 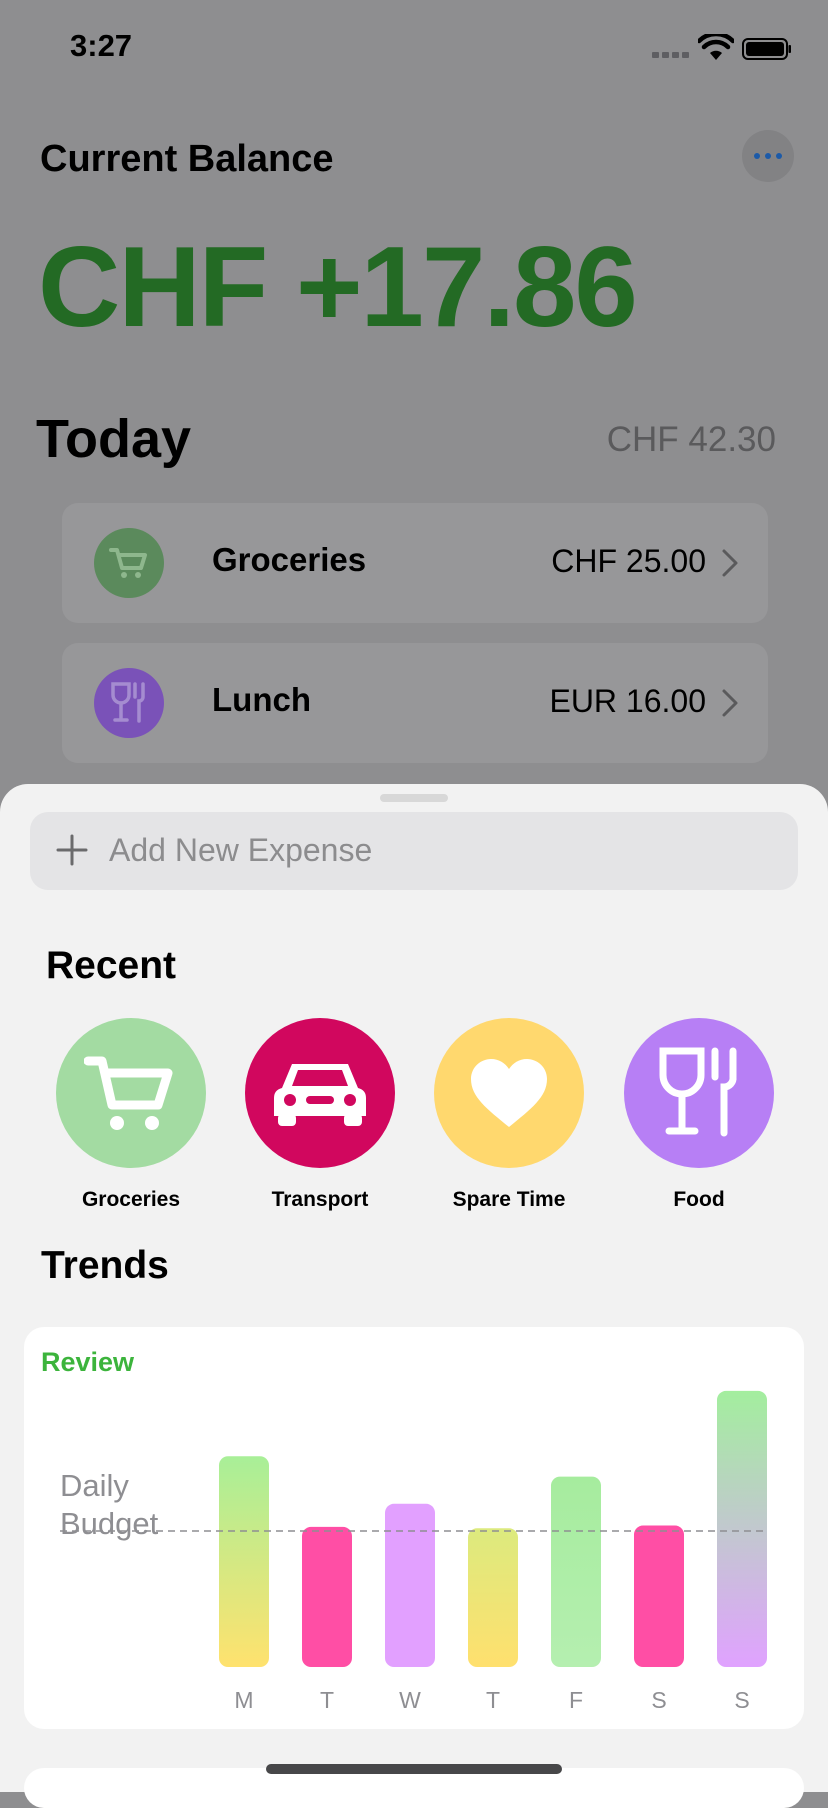 I want to click on heart-icon, so click(x=509, y=1093).